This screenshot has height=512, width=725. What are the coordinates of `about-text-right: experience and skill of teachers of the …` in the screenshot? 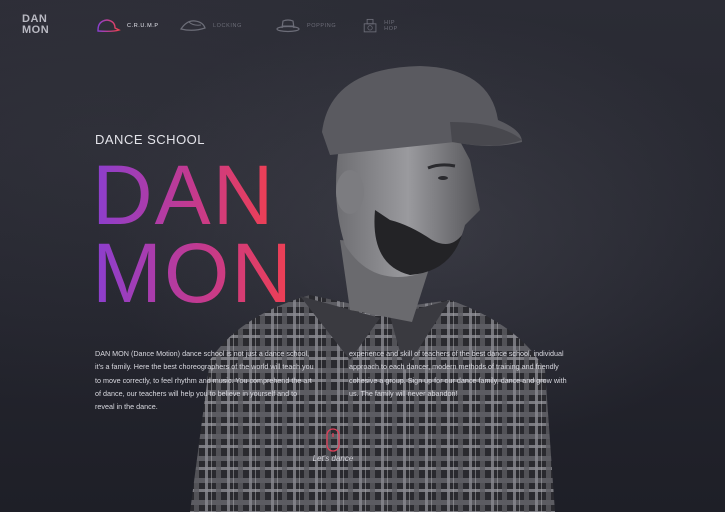 It's located at (458, 373).